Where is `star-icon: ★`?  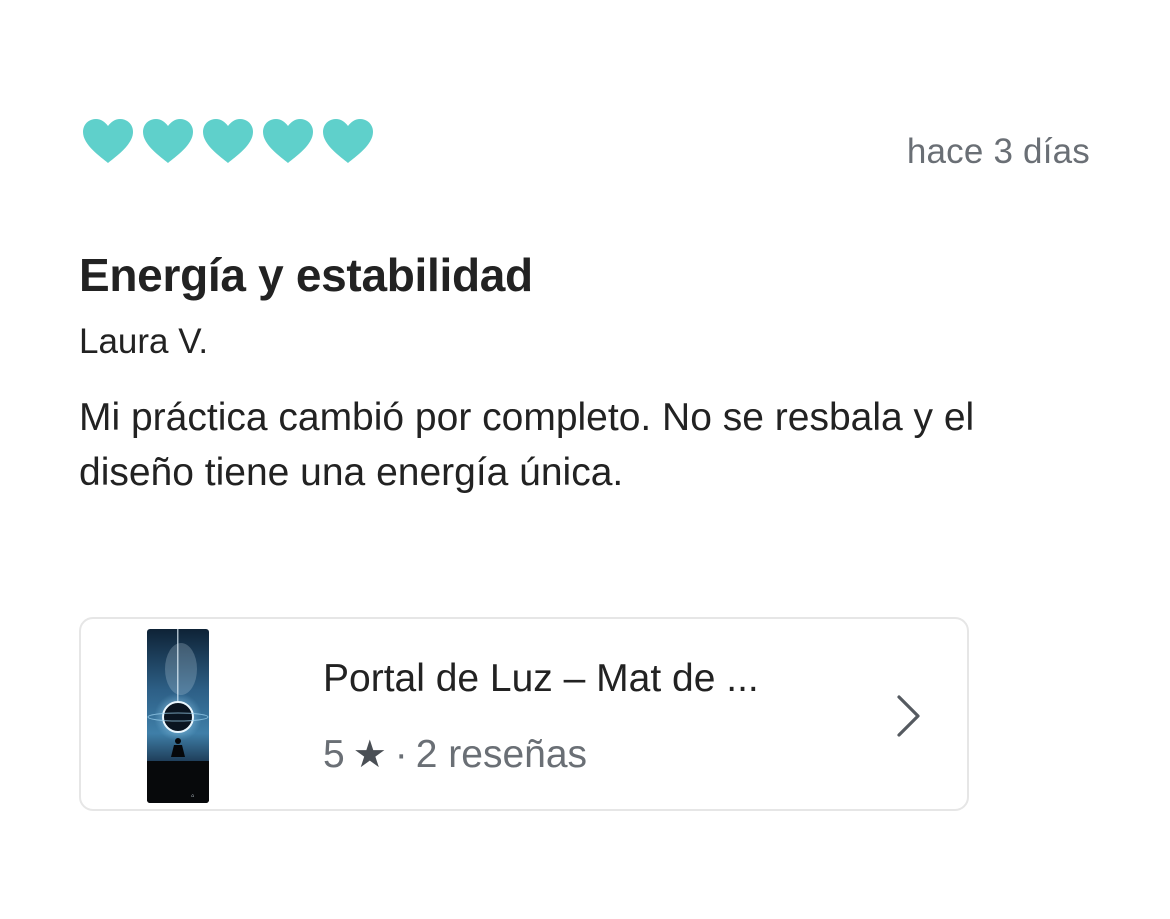
star-icon: ★ is located at coordinates (369, 755).